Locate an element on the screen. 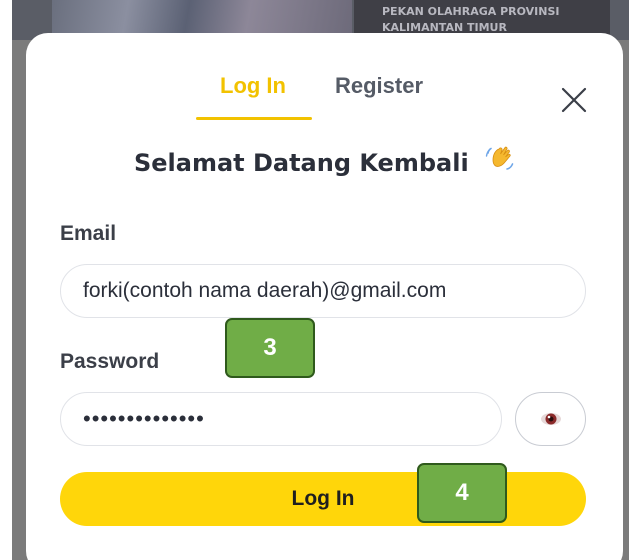 This screenshot has width=638, height=560. email-input is located at coordinates (323, 291).